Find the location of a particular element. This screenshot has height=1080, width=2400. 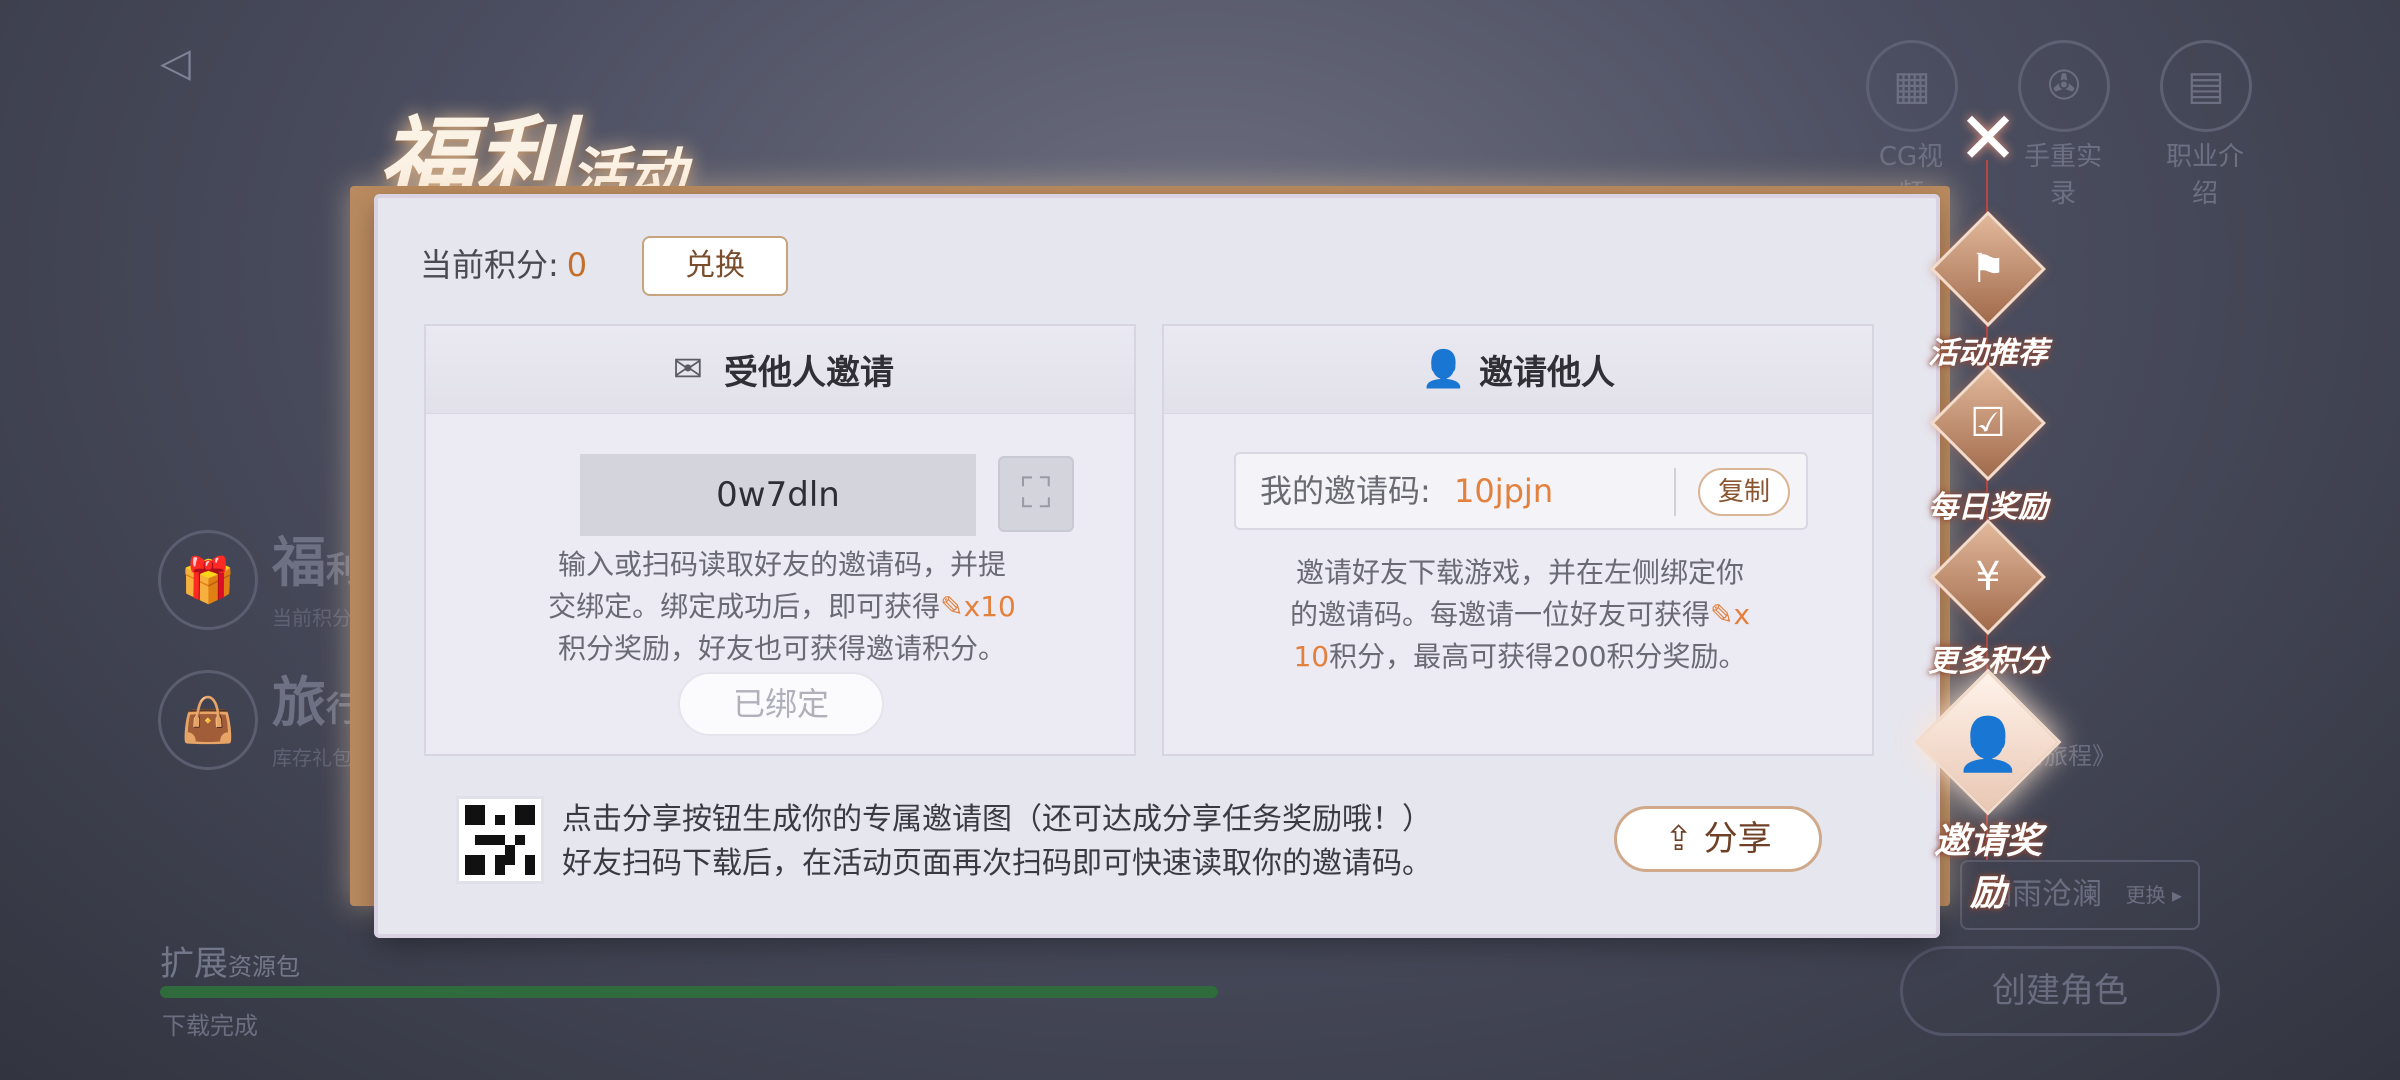

record-entry: ✇ 手重实录 is located at coordinates (2064, 125).